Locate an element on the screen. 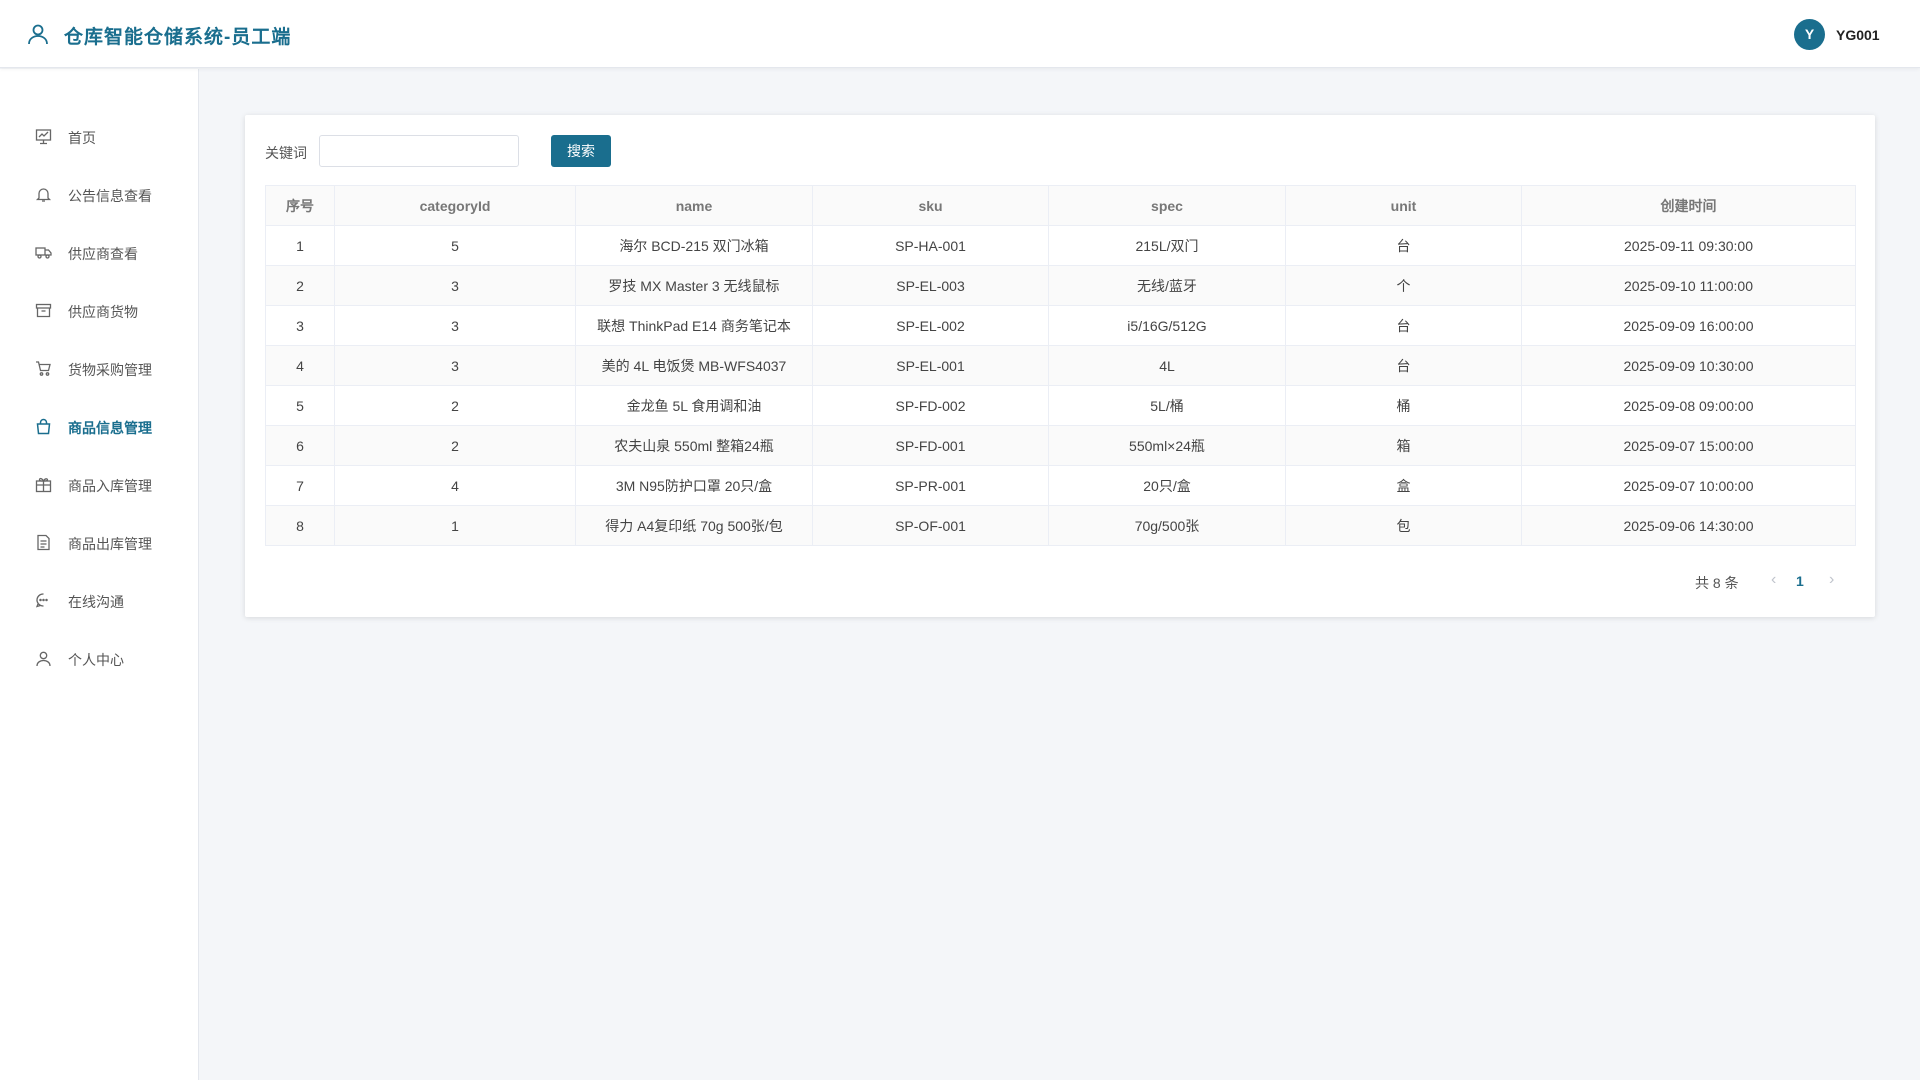 This screenshot has width=1920, height=1080. cell-spec: 4L is located at coordinates (1167, 365).